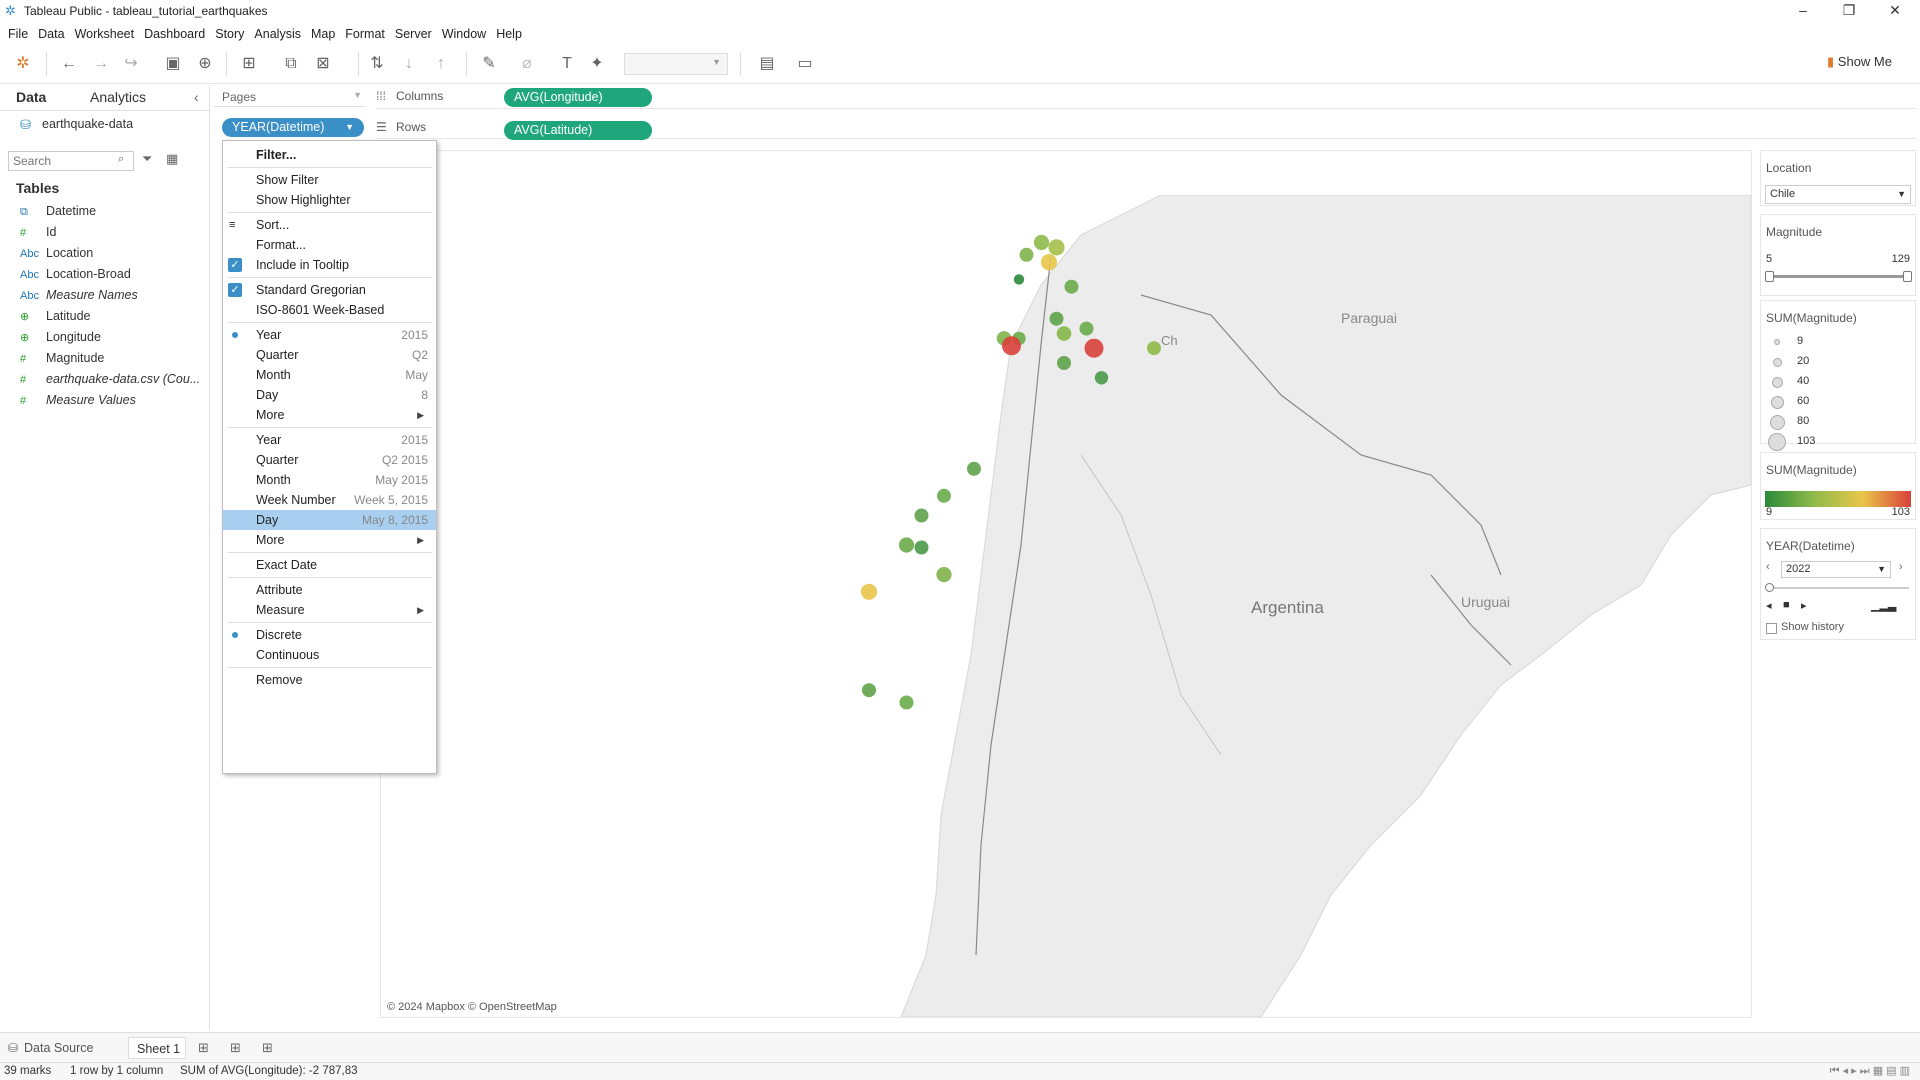 The image size is (1920, 1080). What do you see at coordinates (196, 97) in the screenshot?
I see `collapse-icon: ‹` at bounding box center [196, 97].